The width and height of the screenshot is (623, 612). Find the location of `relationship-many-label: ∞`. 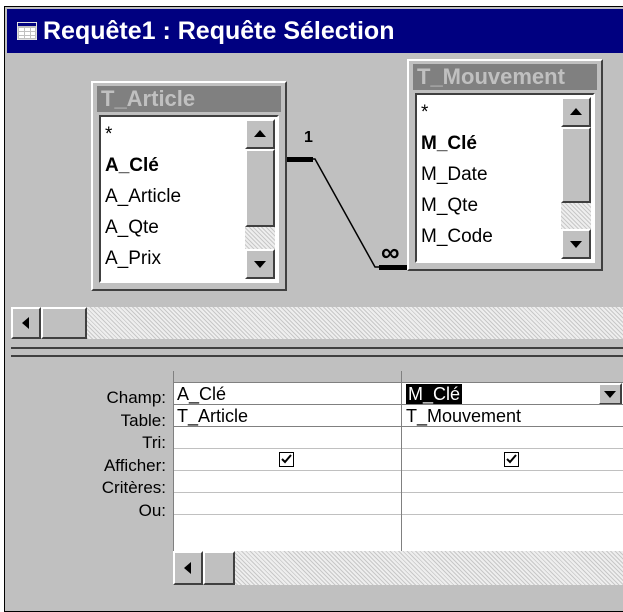

relationship-many-label: ∞ is located at coordinates (390, 252).